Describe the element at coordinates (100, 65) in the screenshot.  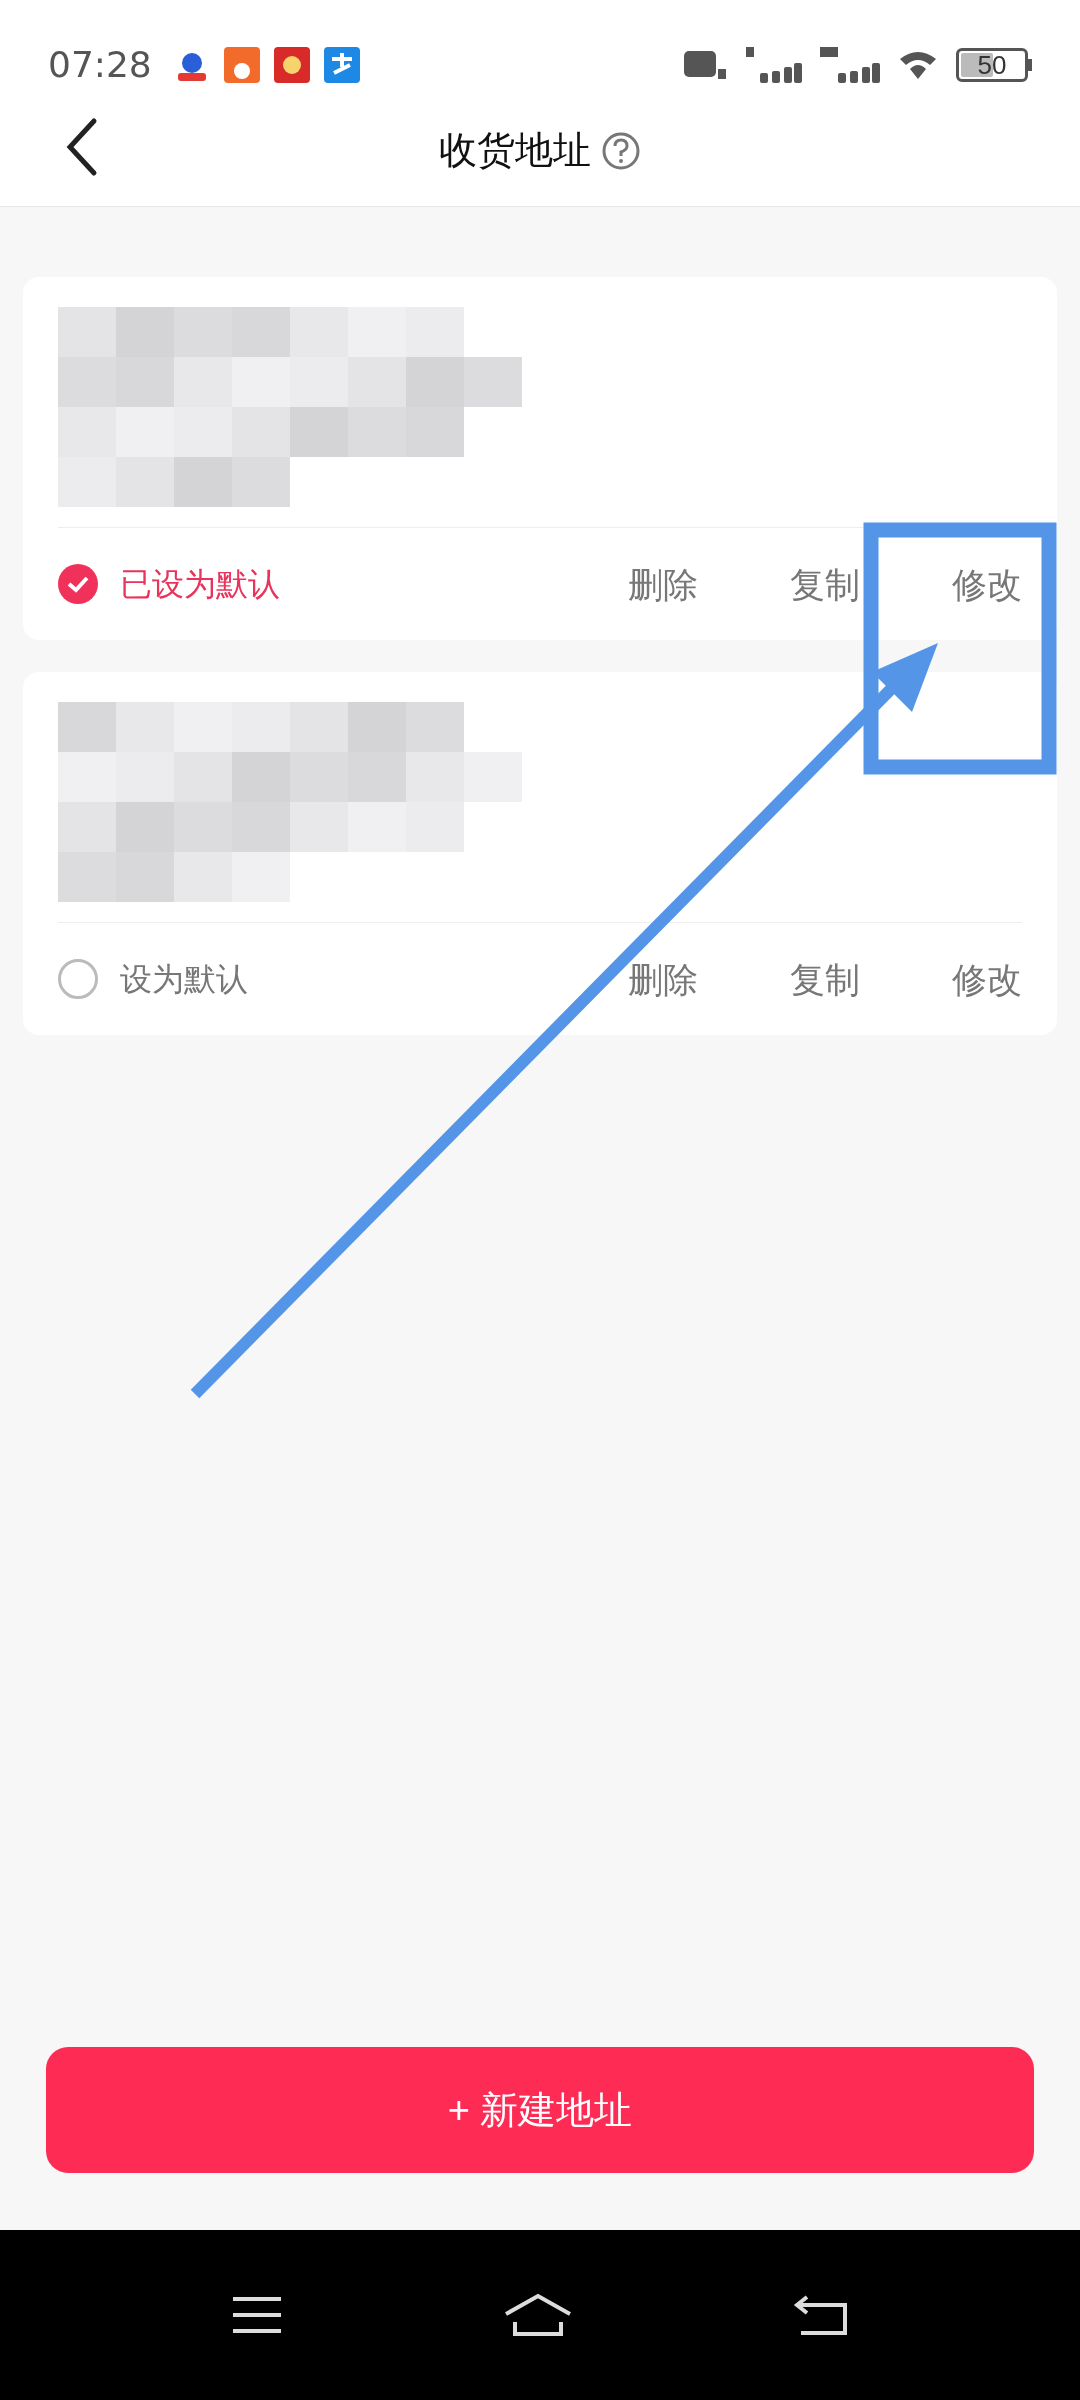
I see `status-time: 07:28` at that location.